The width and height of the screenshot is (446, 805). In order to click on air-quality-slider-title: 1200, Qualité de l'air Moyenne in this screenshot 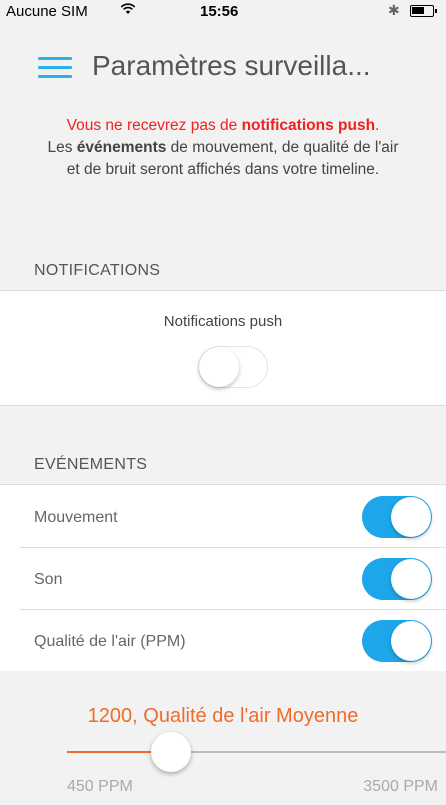, I will do `click(223, 716)`.